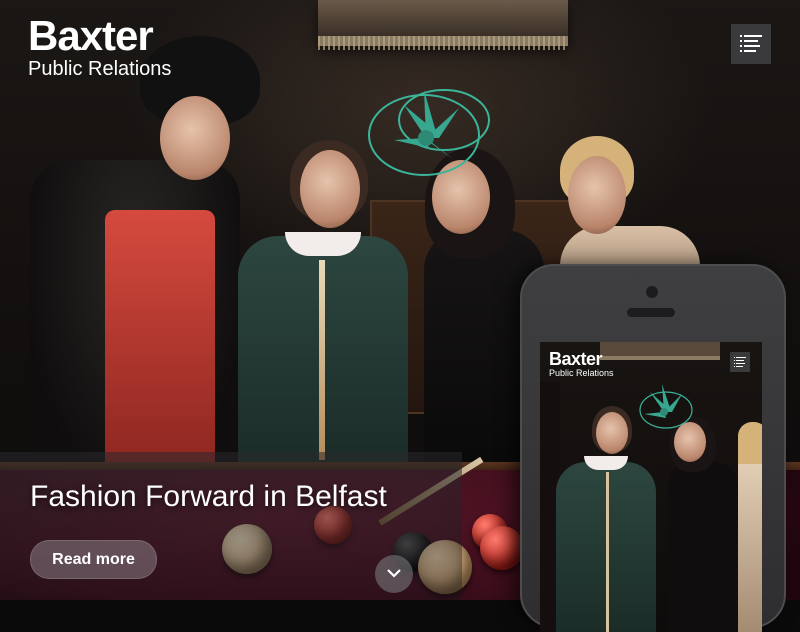 This screenshot has height=632, width=800. What do you see at coordinates (576, 359) in the screenshot?
I see `phone-logo-name: Baxter` at bounding box center [576, 359].